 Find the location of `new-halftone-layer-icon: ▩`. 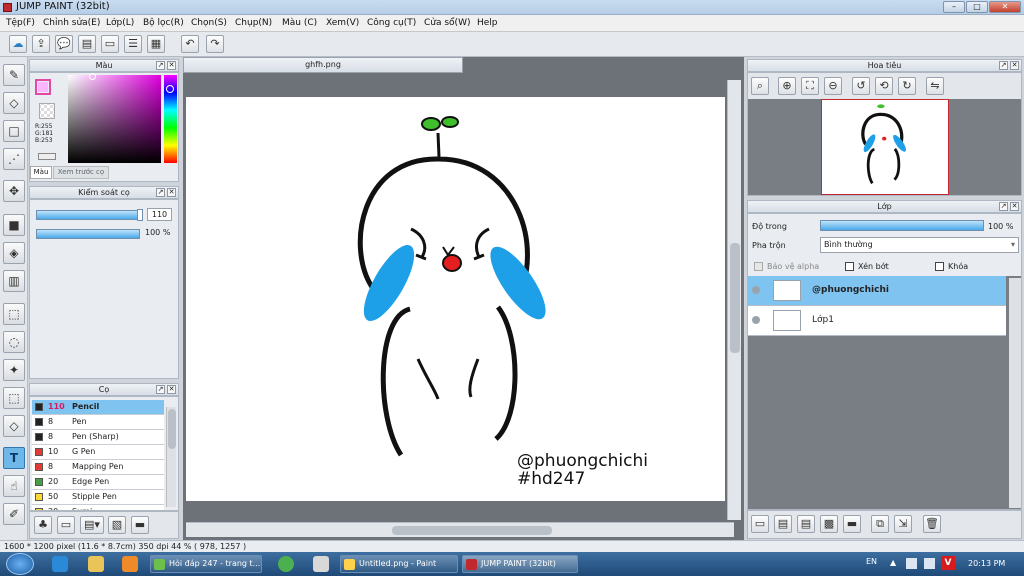

new-halftone-layer-icon: ▩ is located at coordinates (829, 524).